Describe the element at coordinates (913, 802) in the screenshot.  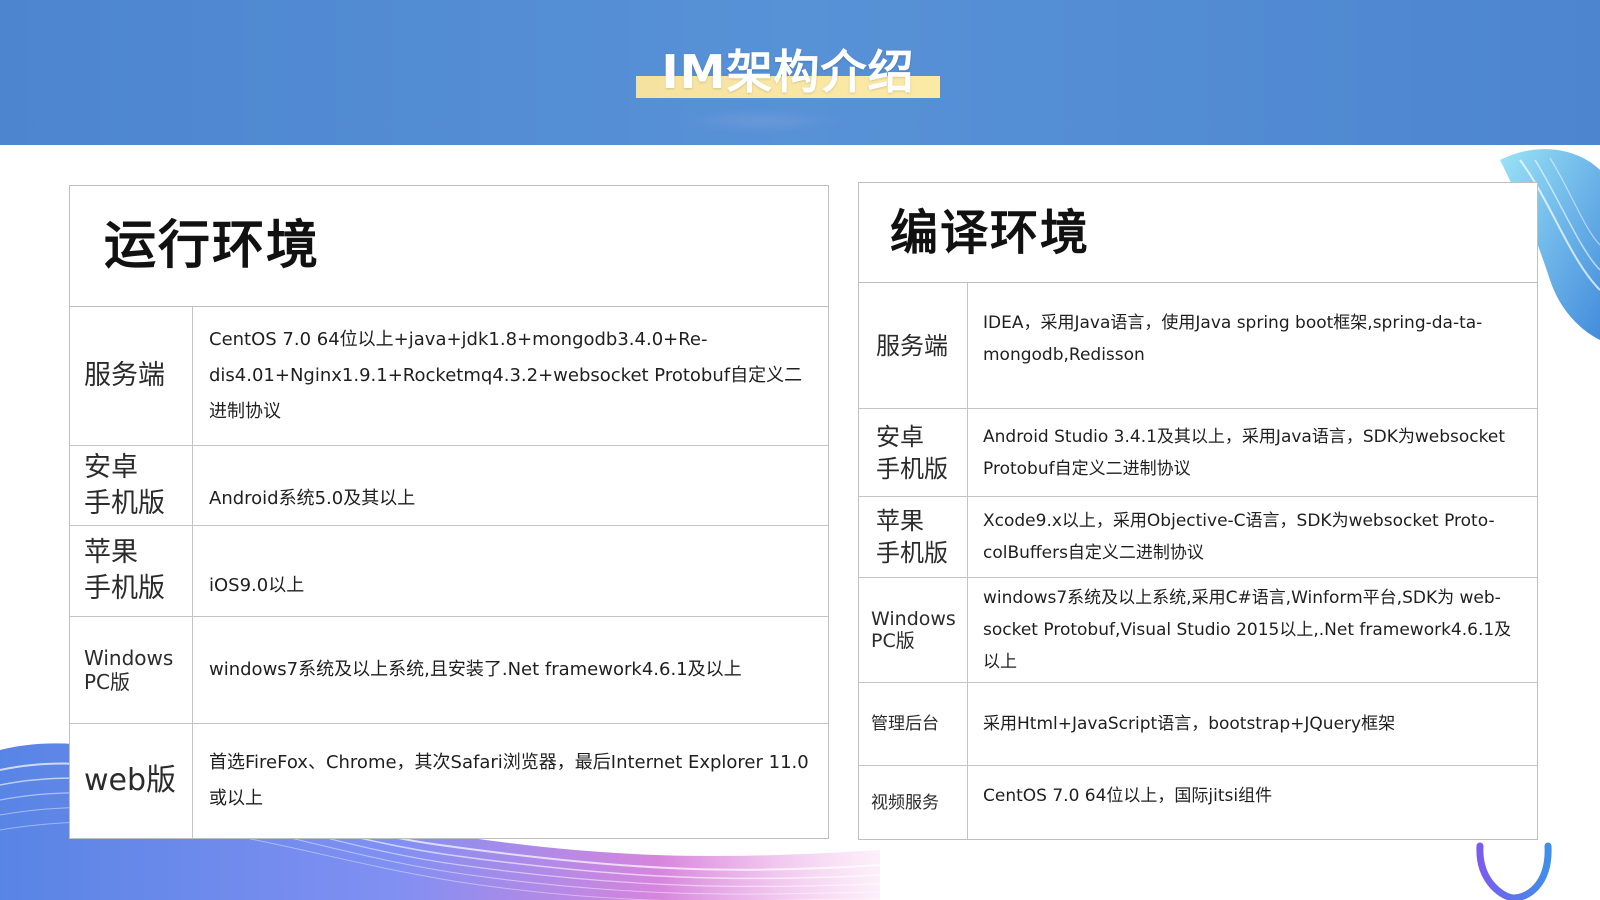
I see `row-label: 视频服务` at that location.